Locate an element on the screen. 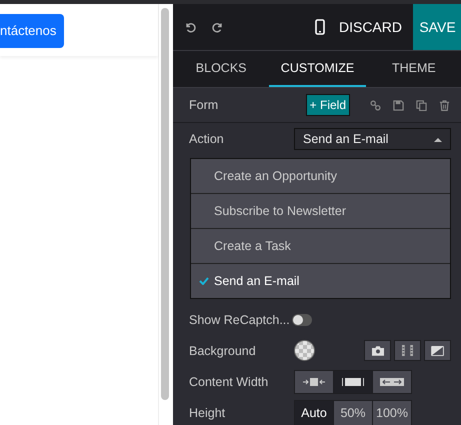 This screenshot has width=461, height=425. full-width-icon is located at coordinates (353, 382).